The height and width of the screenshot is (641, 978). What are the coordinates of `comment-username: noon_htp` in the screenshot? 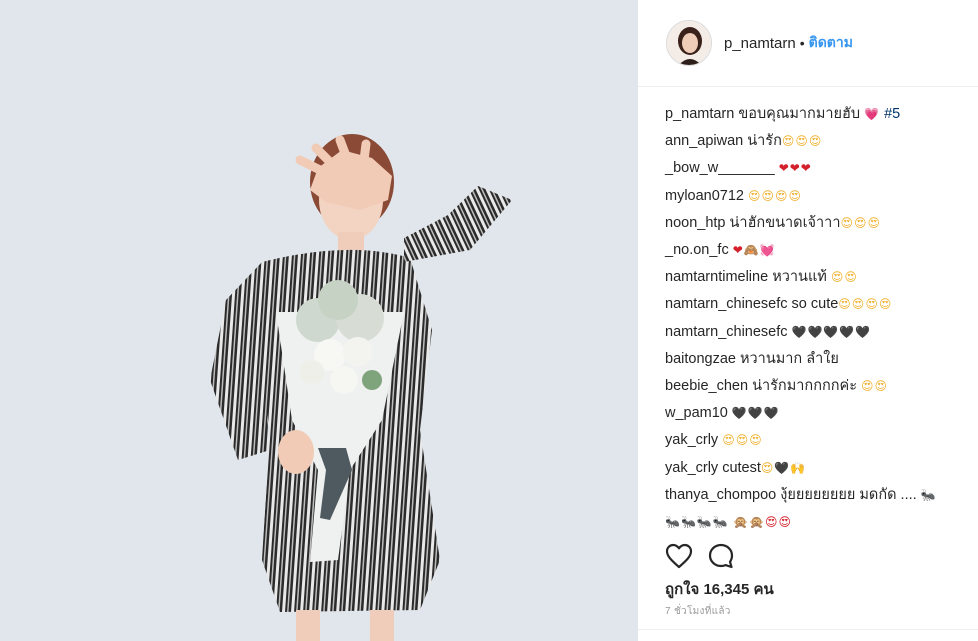 It's located at (695, 223).